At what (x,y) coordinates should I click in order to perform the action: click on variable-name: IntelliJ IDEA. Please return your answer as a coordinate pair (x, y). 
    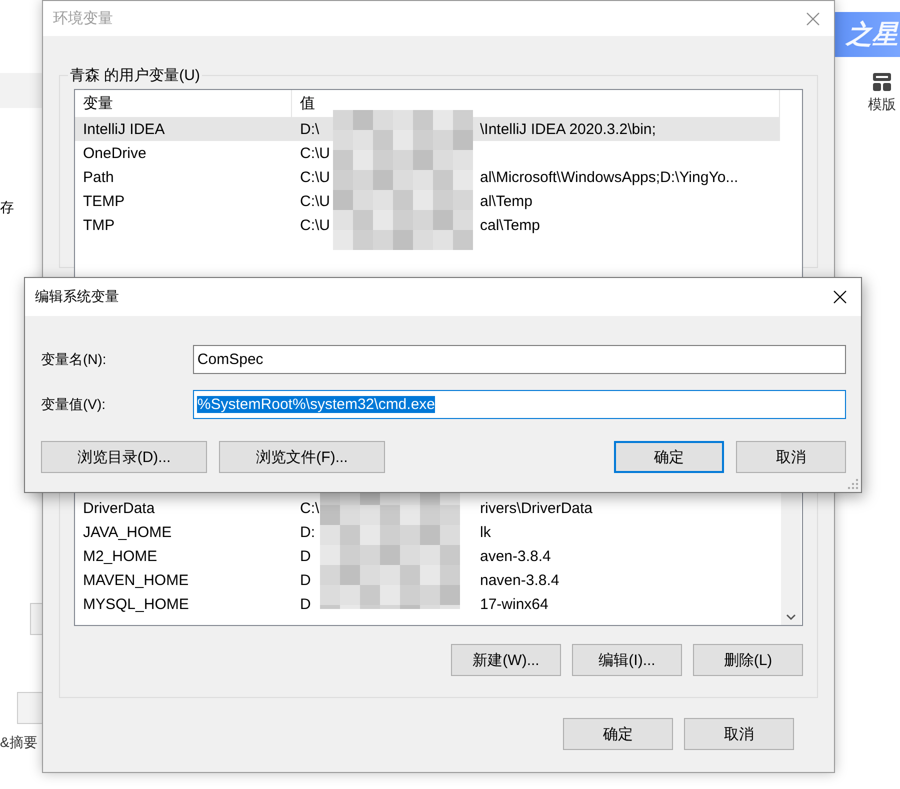
    Looking at the image, I should click on (123, 129).